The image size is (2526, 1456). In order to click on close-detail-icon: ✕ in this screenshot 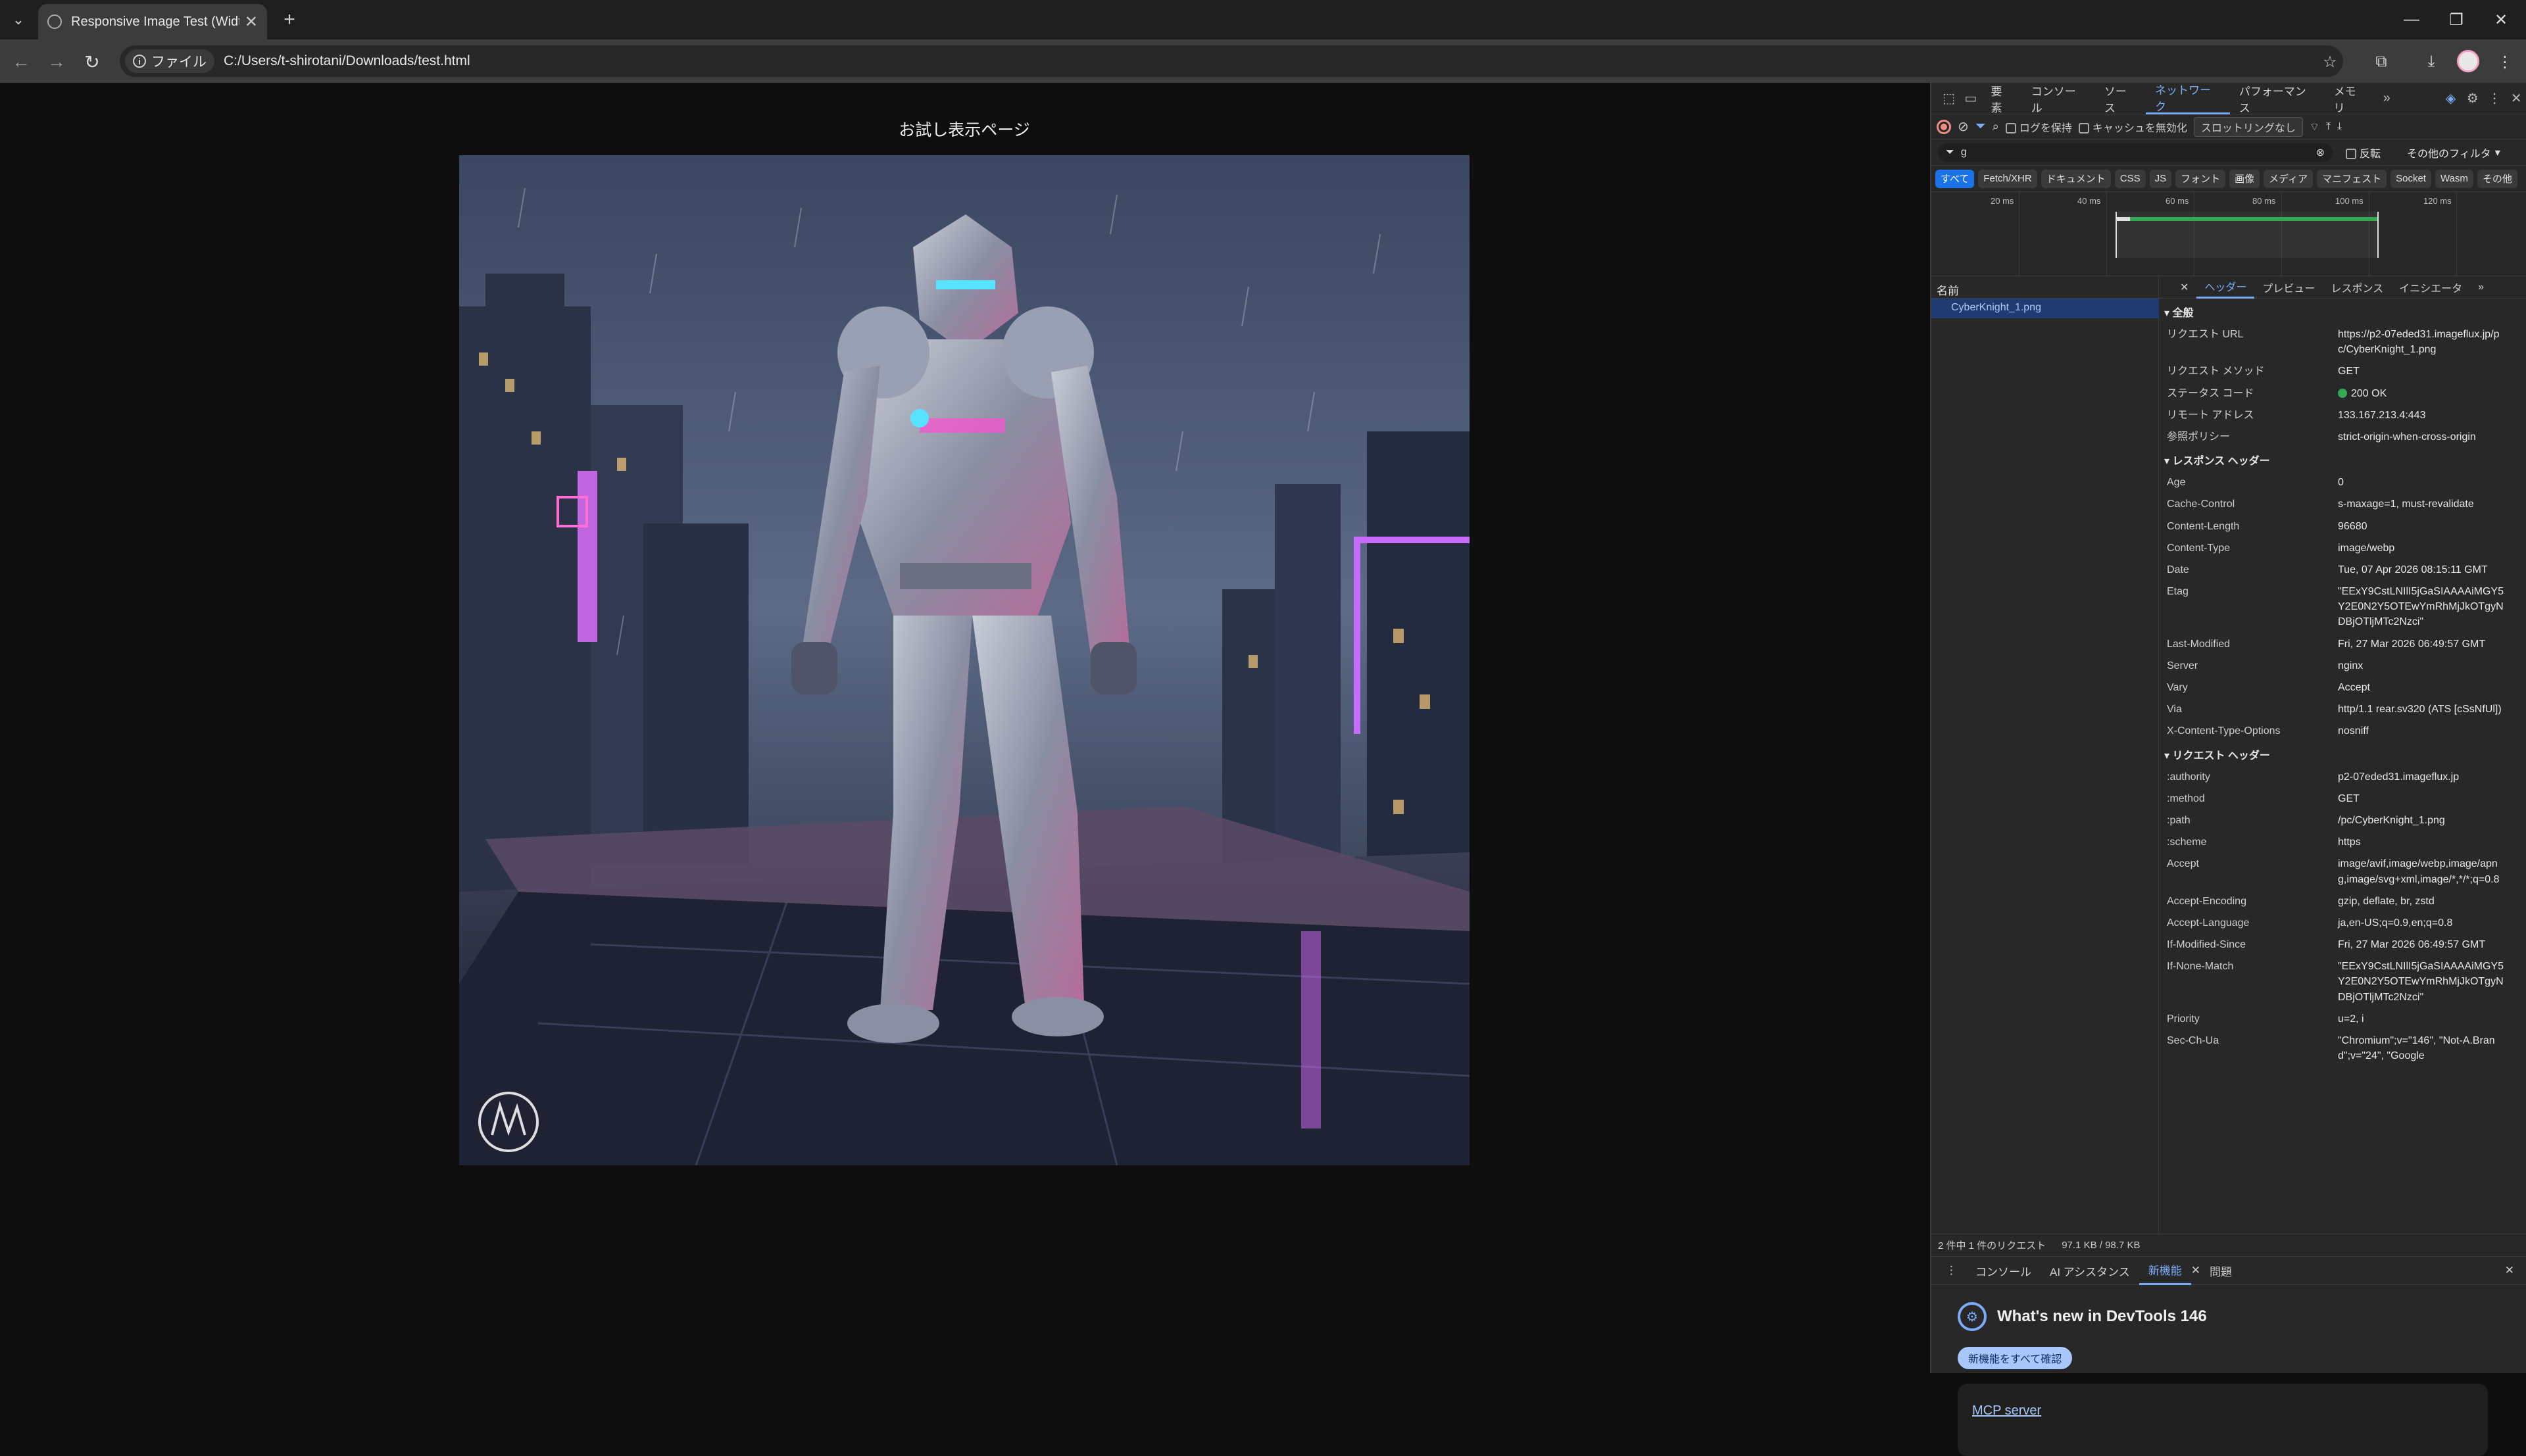, I will do `click(2184, 287)`.